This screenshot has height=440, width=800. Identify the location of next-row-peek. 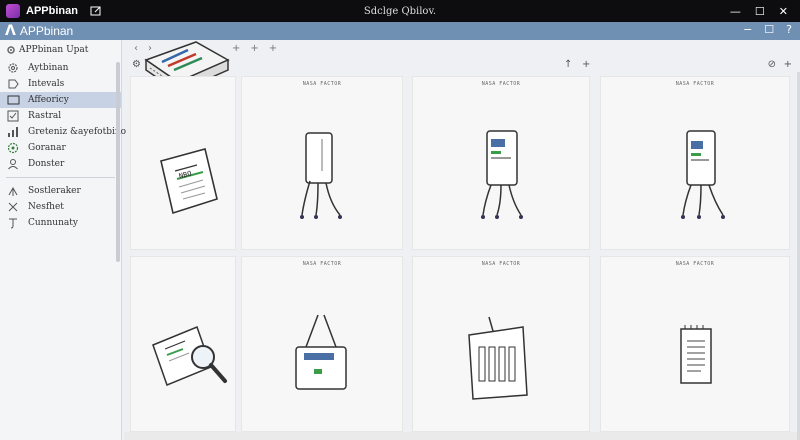
(462, 436).